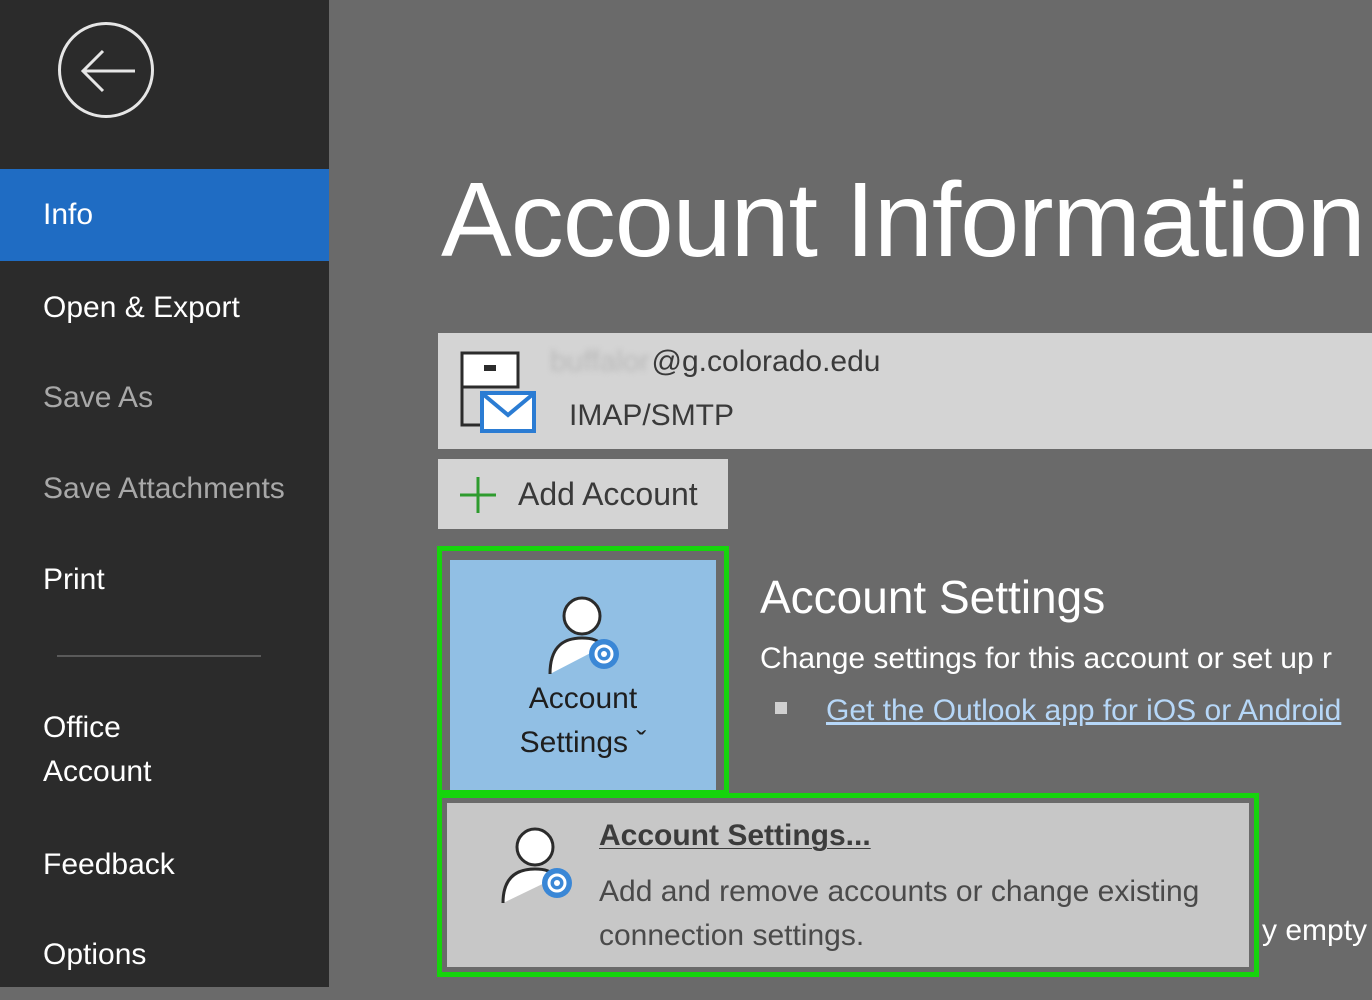 The height and width of the screenshot is (1000, 1372). I want to click on add-account-label: Add Account, so click(608, 494).